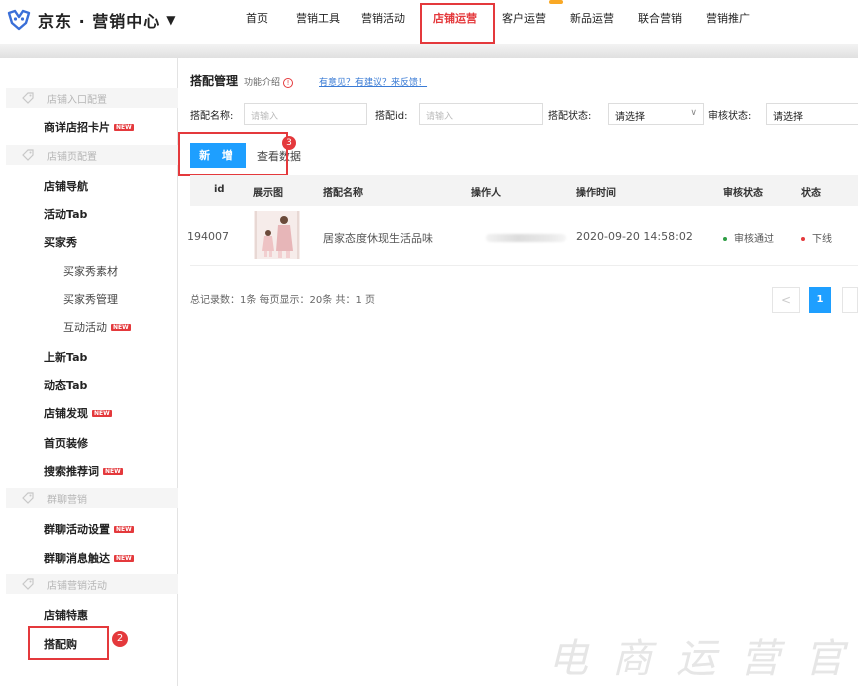  I want to click on sidebar-item-home-decor: 首页装修, so click(66, 443).